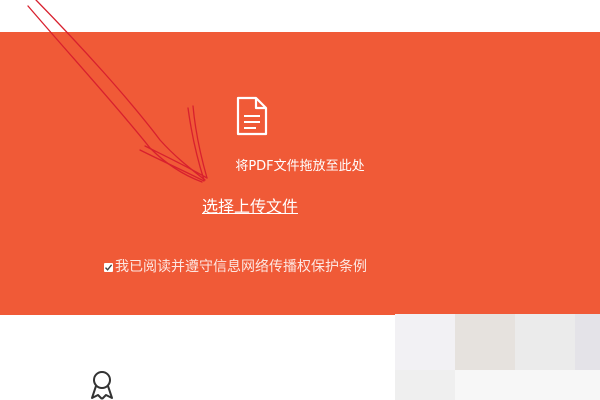 The width and height of the screenshot is (600, 400). I want to click on select-upload-file-link: 选择上传文件, so click(250, 207).